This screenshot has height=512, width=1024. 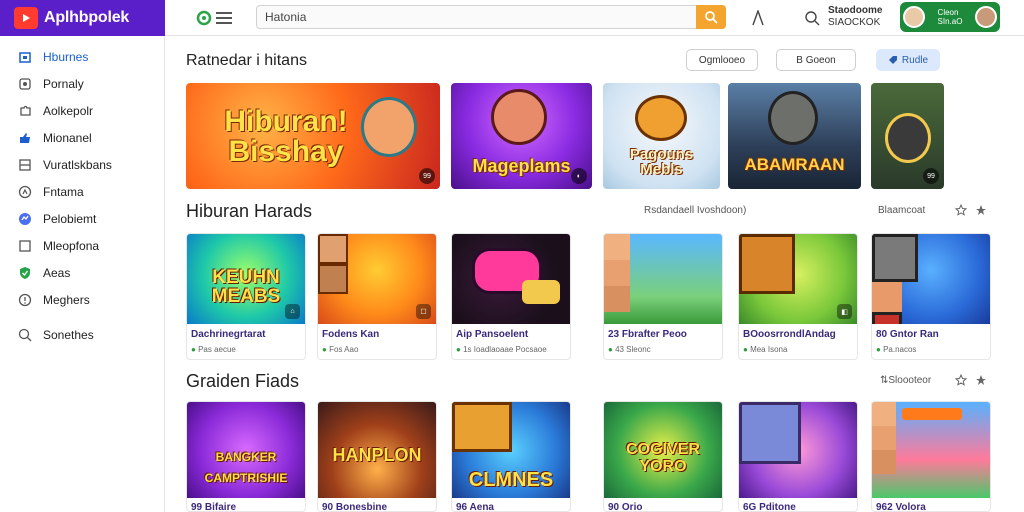 What do you see at coordinates (661, 162) in the screenshot?
I see `tile-title: Pagouns Mebls` at bounding box center [661, 162].